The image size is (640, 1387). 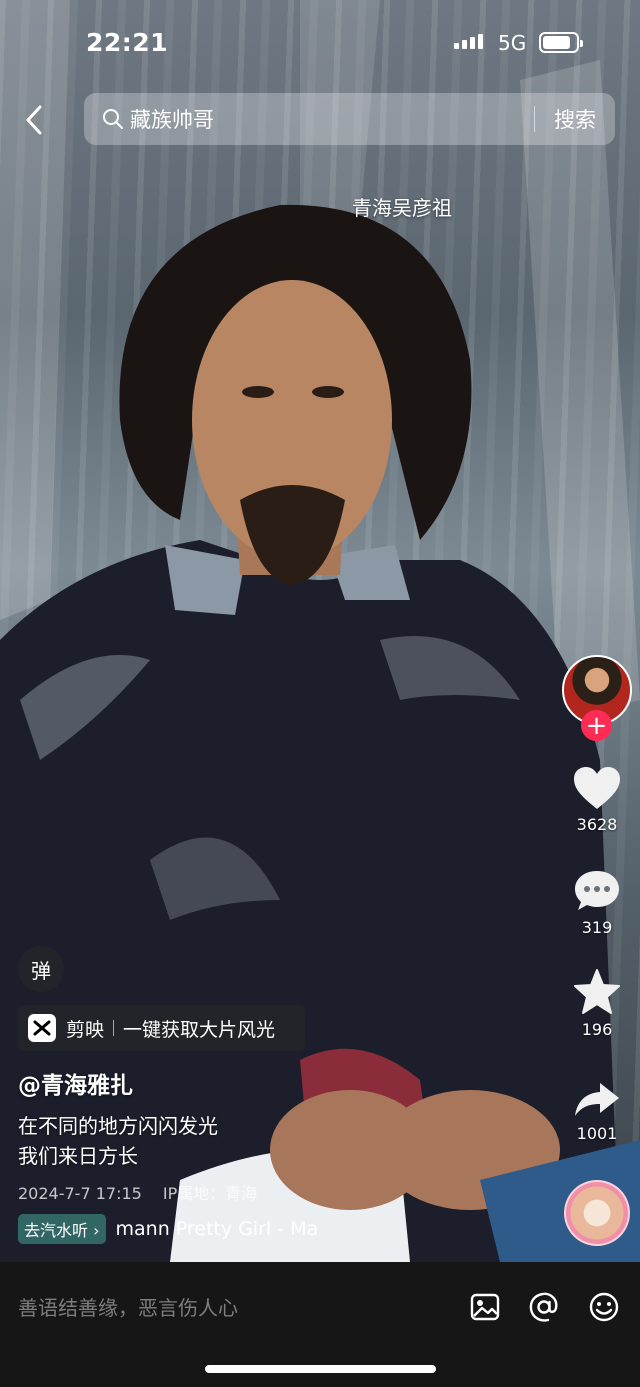 What do you see at coordinates (35, 120) in the screenshot?
I see `chevron-left-icon` at bounding box center [35, 120].